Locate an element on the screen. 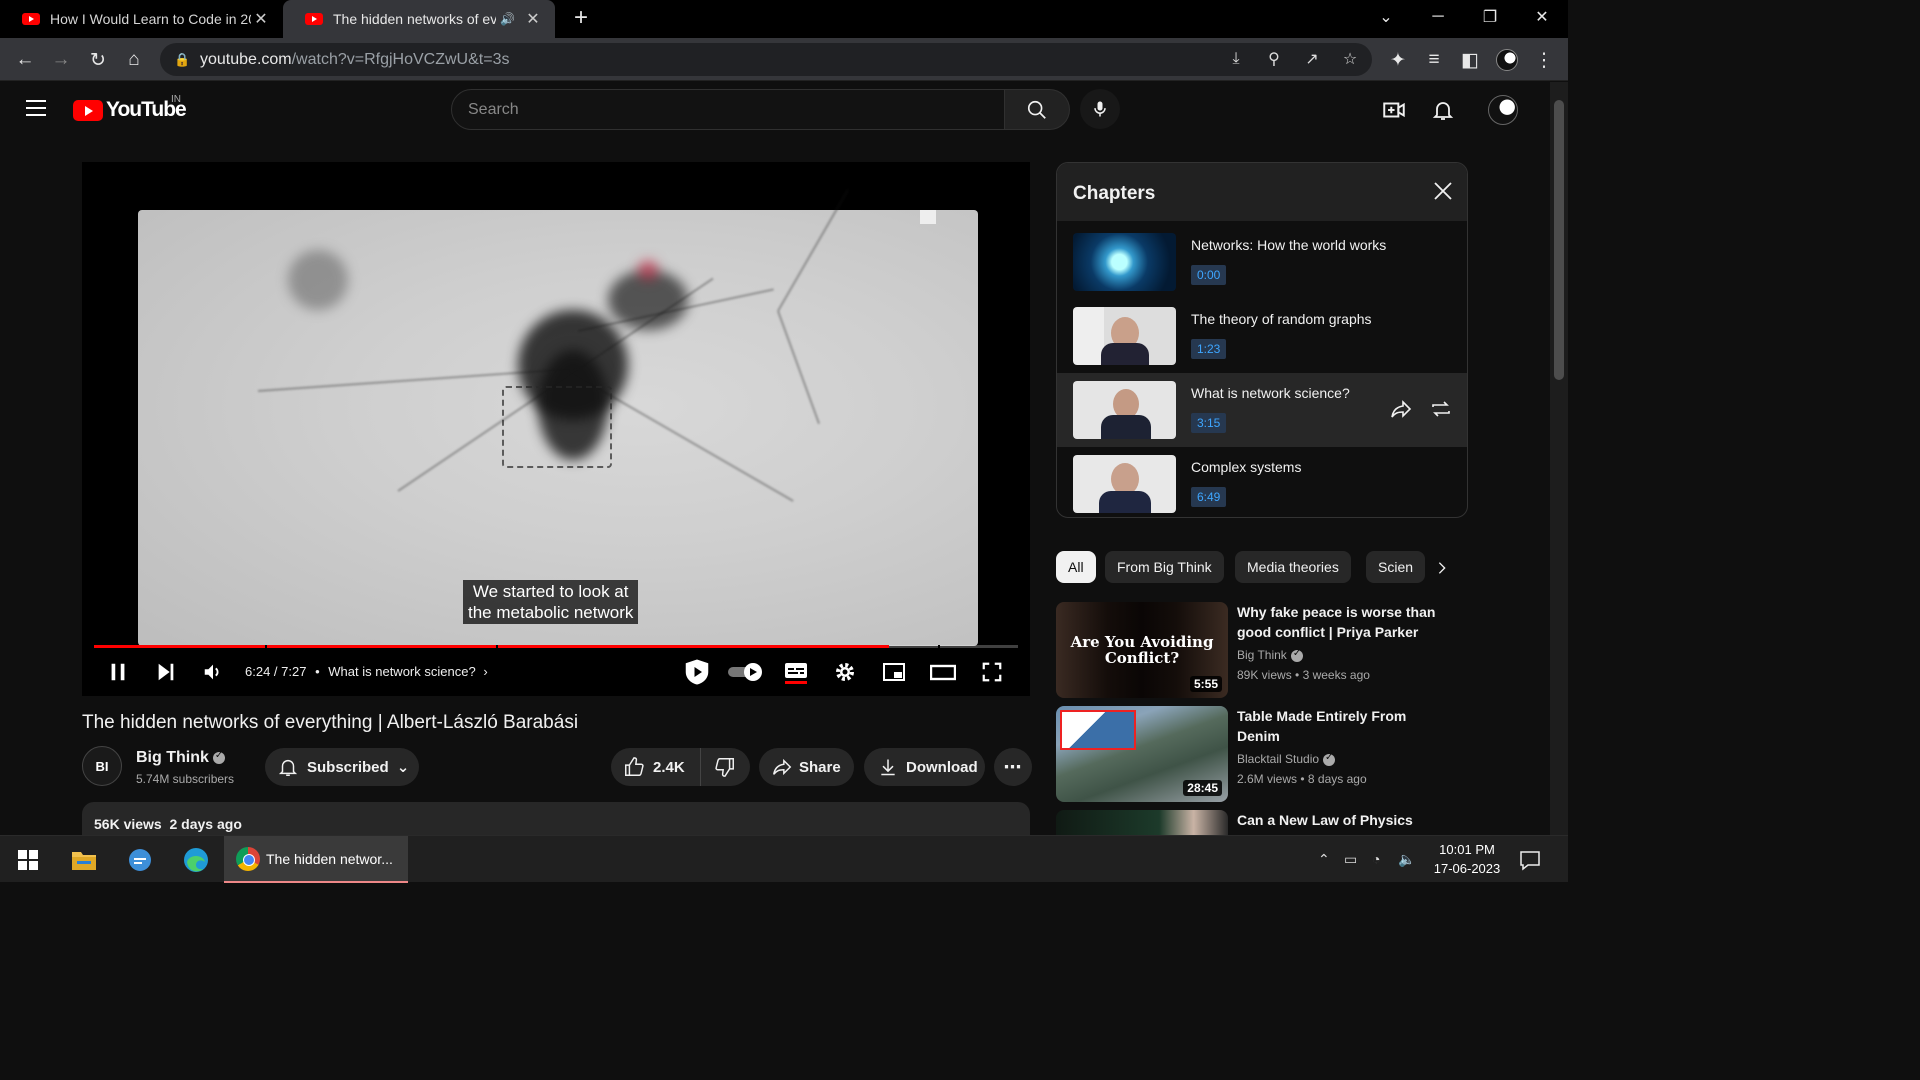  search-button is located at coordinates (1037, 109).